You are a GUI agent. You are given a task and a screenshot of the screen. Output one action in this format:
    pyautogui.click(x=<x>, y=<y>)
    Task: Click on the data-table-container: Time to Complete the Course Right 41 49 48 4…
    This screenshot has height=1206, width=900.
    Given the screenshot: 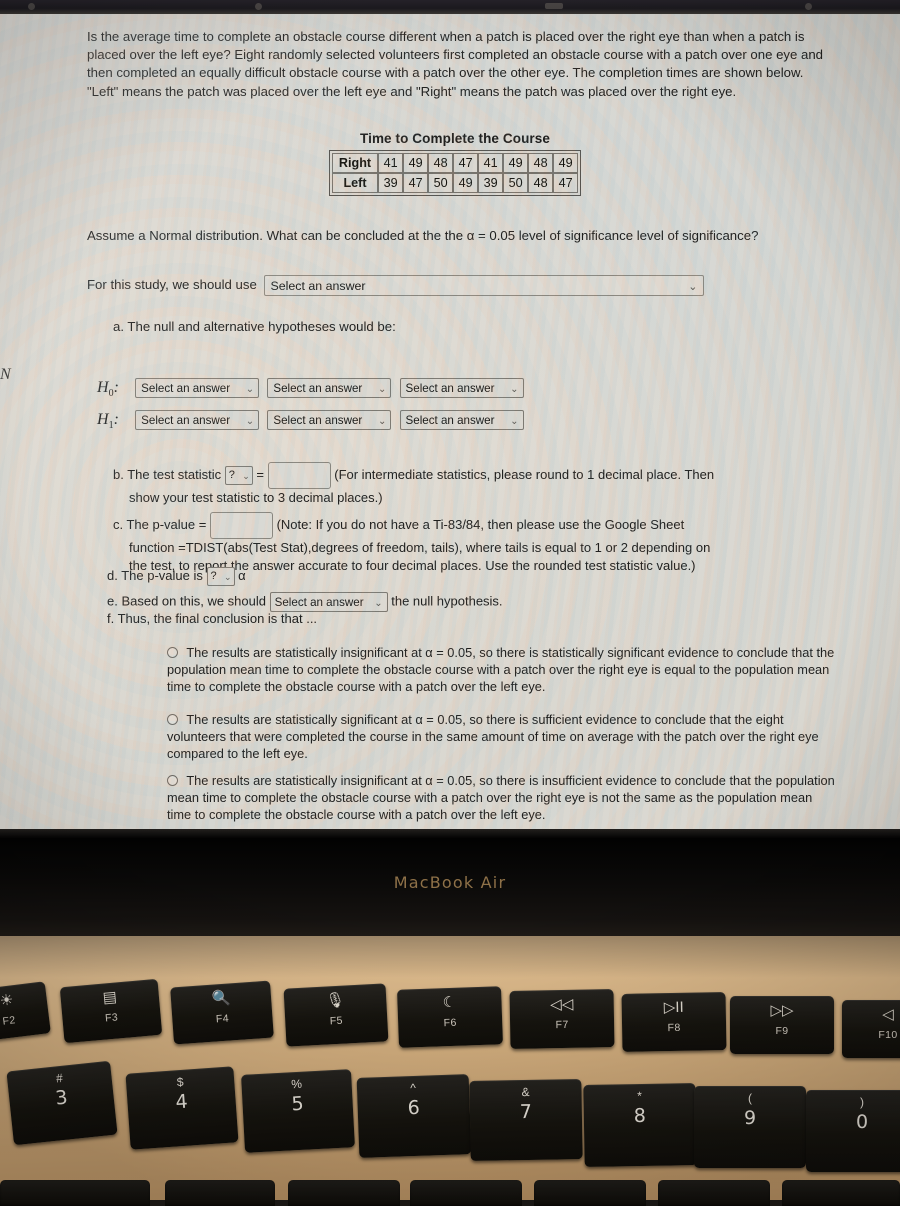 What is the action you would take?
    pyautogui.click(x=455, y=163)
    